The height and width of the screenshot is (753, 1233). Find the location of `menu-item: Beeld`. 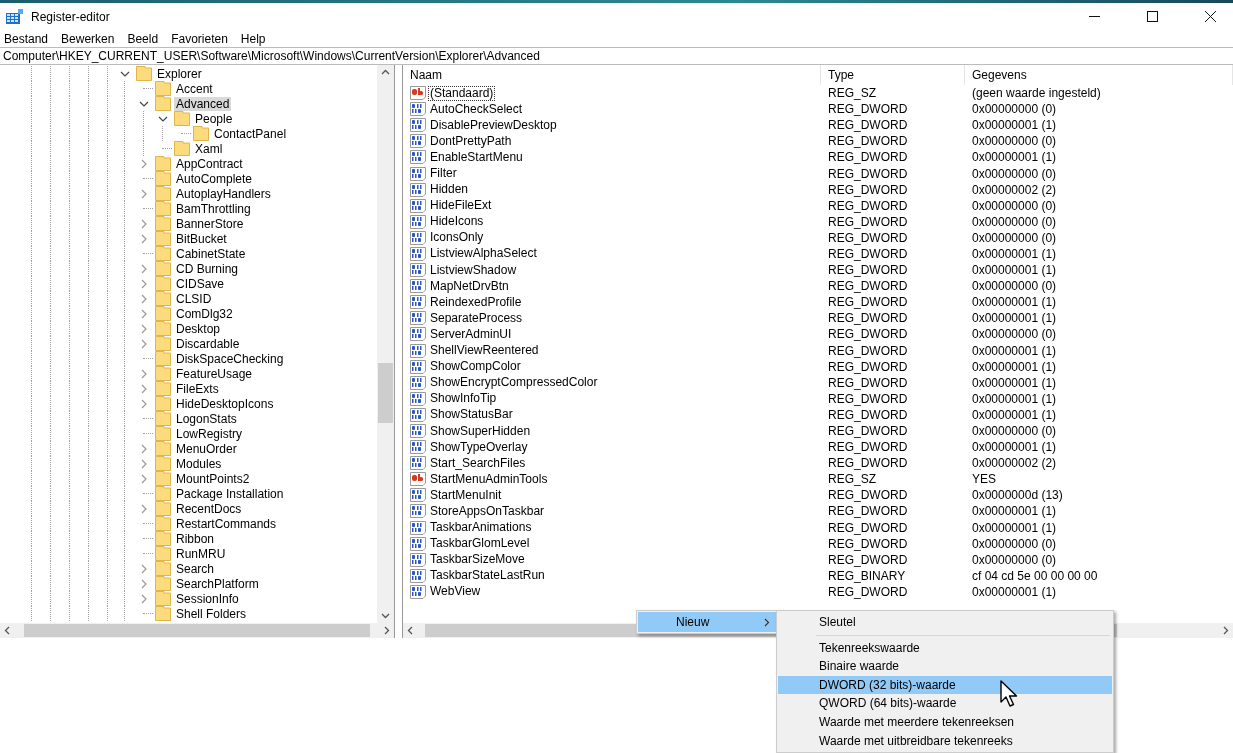

menu-item: Beeld is located at coordinates (143, 38).